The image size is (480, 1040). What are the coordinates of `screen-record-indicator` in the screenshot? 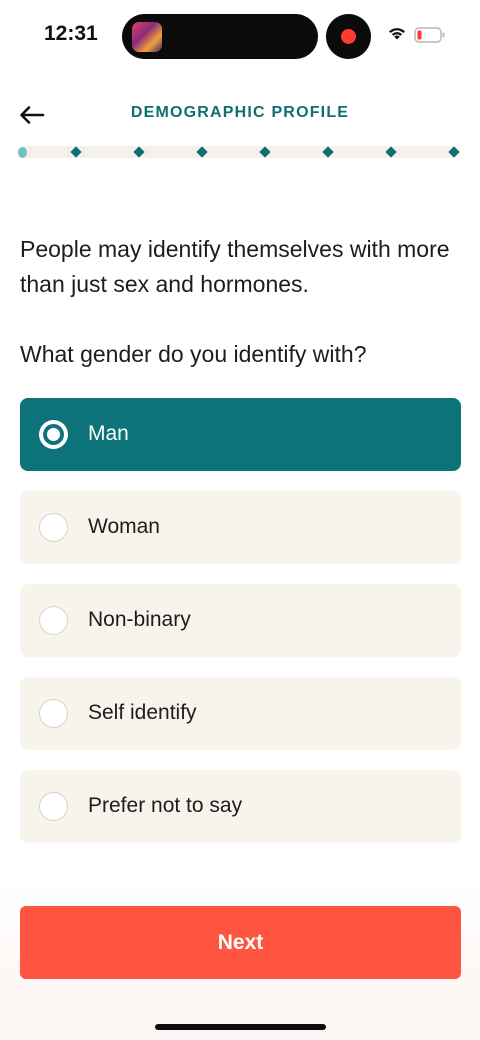 It's located at (348, 36).